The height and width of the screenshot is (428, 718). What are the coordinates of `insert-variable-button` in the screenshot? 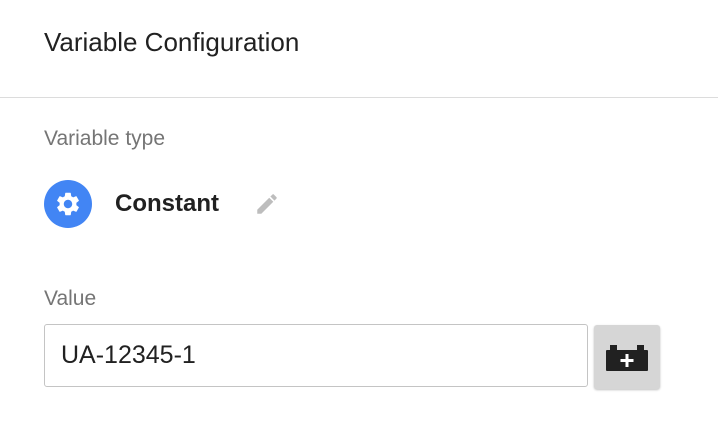 It's located at (627, 357).